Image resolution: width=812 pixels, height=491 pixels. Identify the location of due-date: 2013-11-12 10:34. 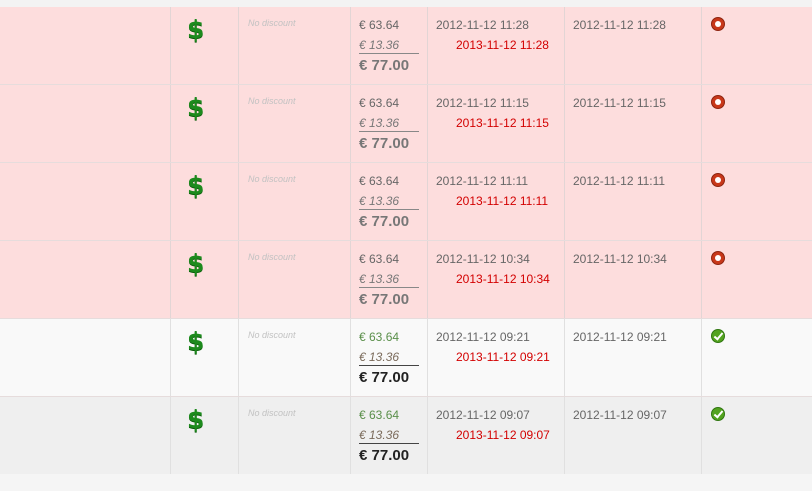
(503, 279).